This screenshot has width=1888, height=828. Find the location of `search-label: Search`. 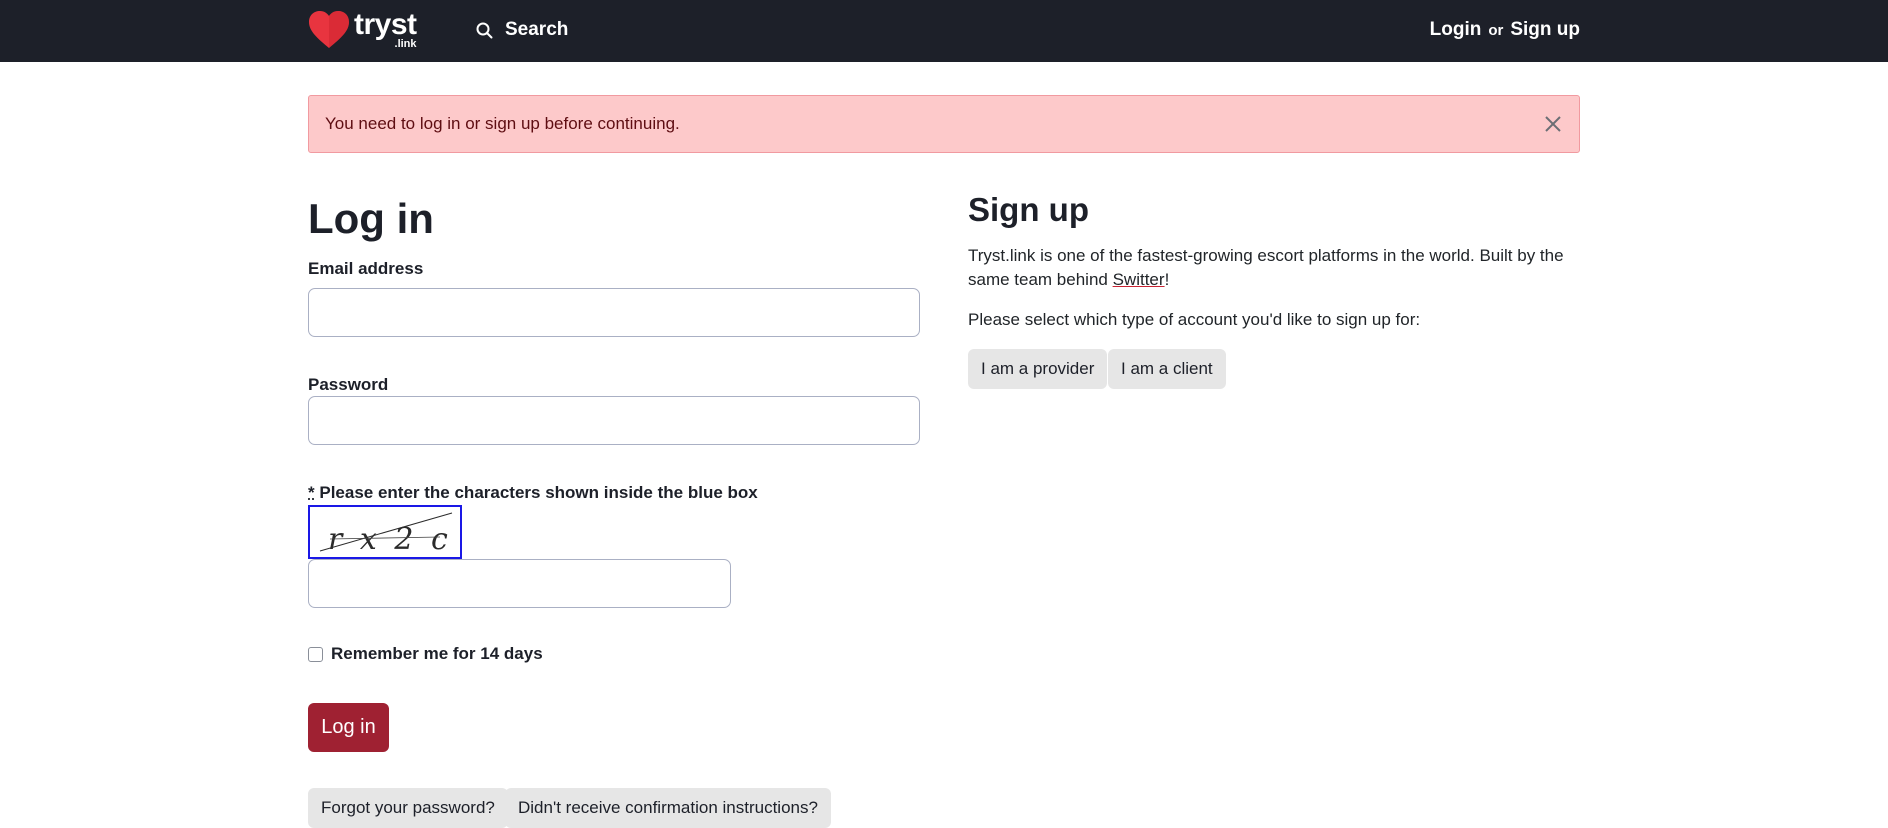

search-label: Search is located at coordinates (536, 30).